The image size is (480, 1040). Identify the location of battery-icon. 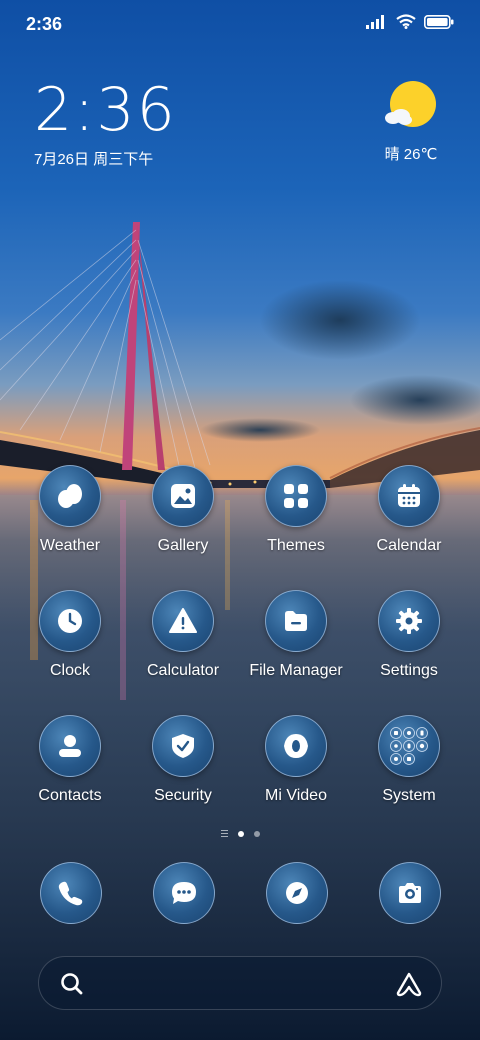
(439, 21).